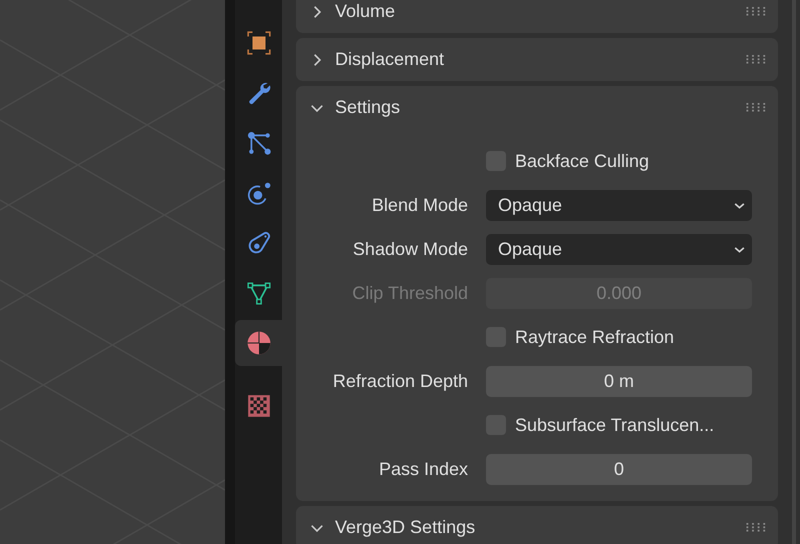 The height and width of the screenshot is (544, 800). I want to click on field-label: Refraction Depth, so click(400, 381).